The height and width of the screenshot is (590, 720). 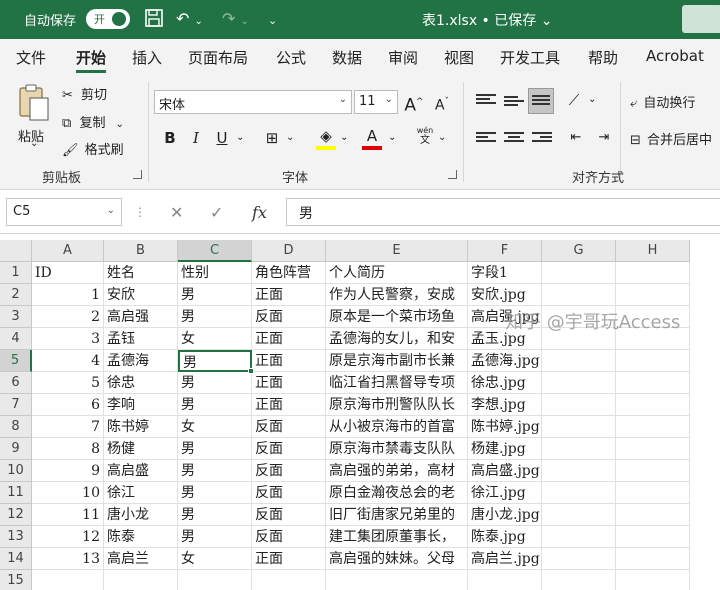 I want to click on align-bottom-icon, so click(x=541, y=101).